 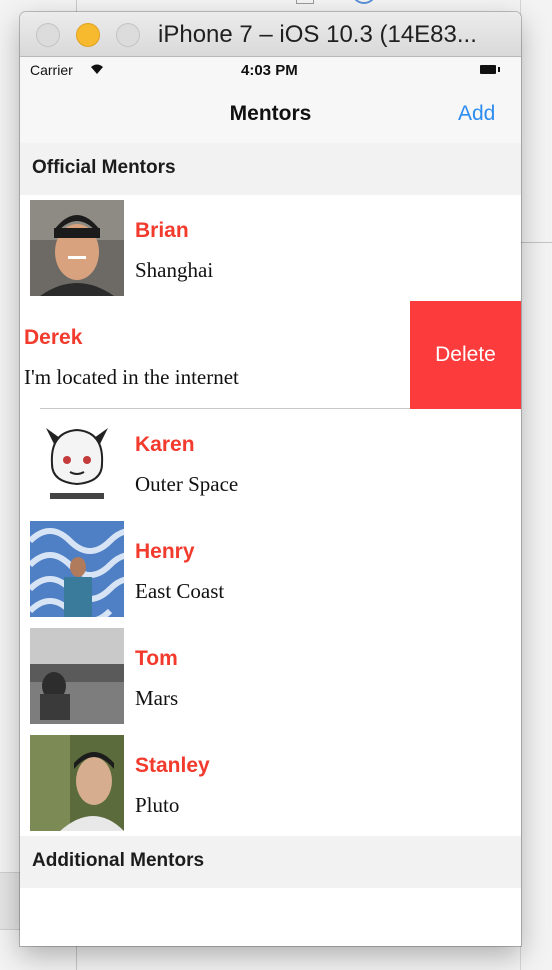 I want to click on status-bar: Carrier 4:03 PM, so click(x=270, y=70).